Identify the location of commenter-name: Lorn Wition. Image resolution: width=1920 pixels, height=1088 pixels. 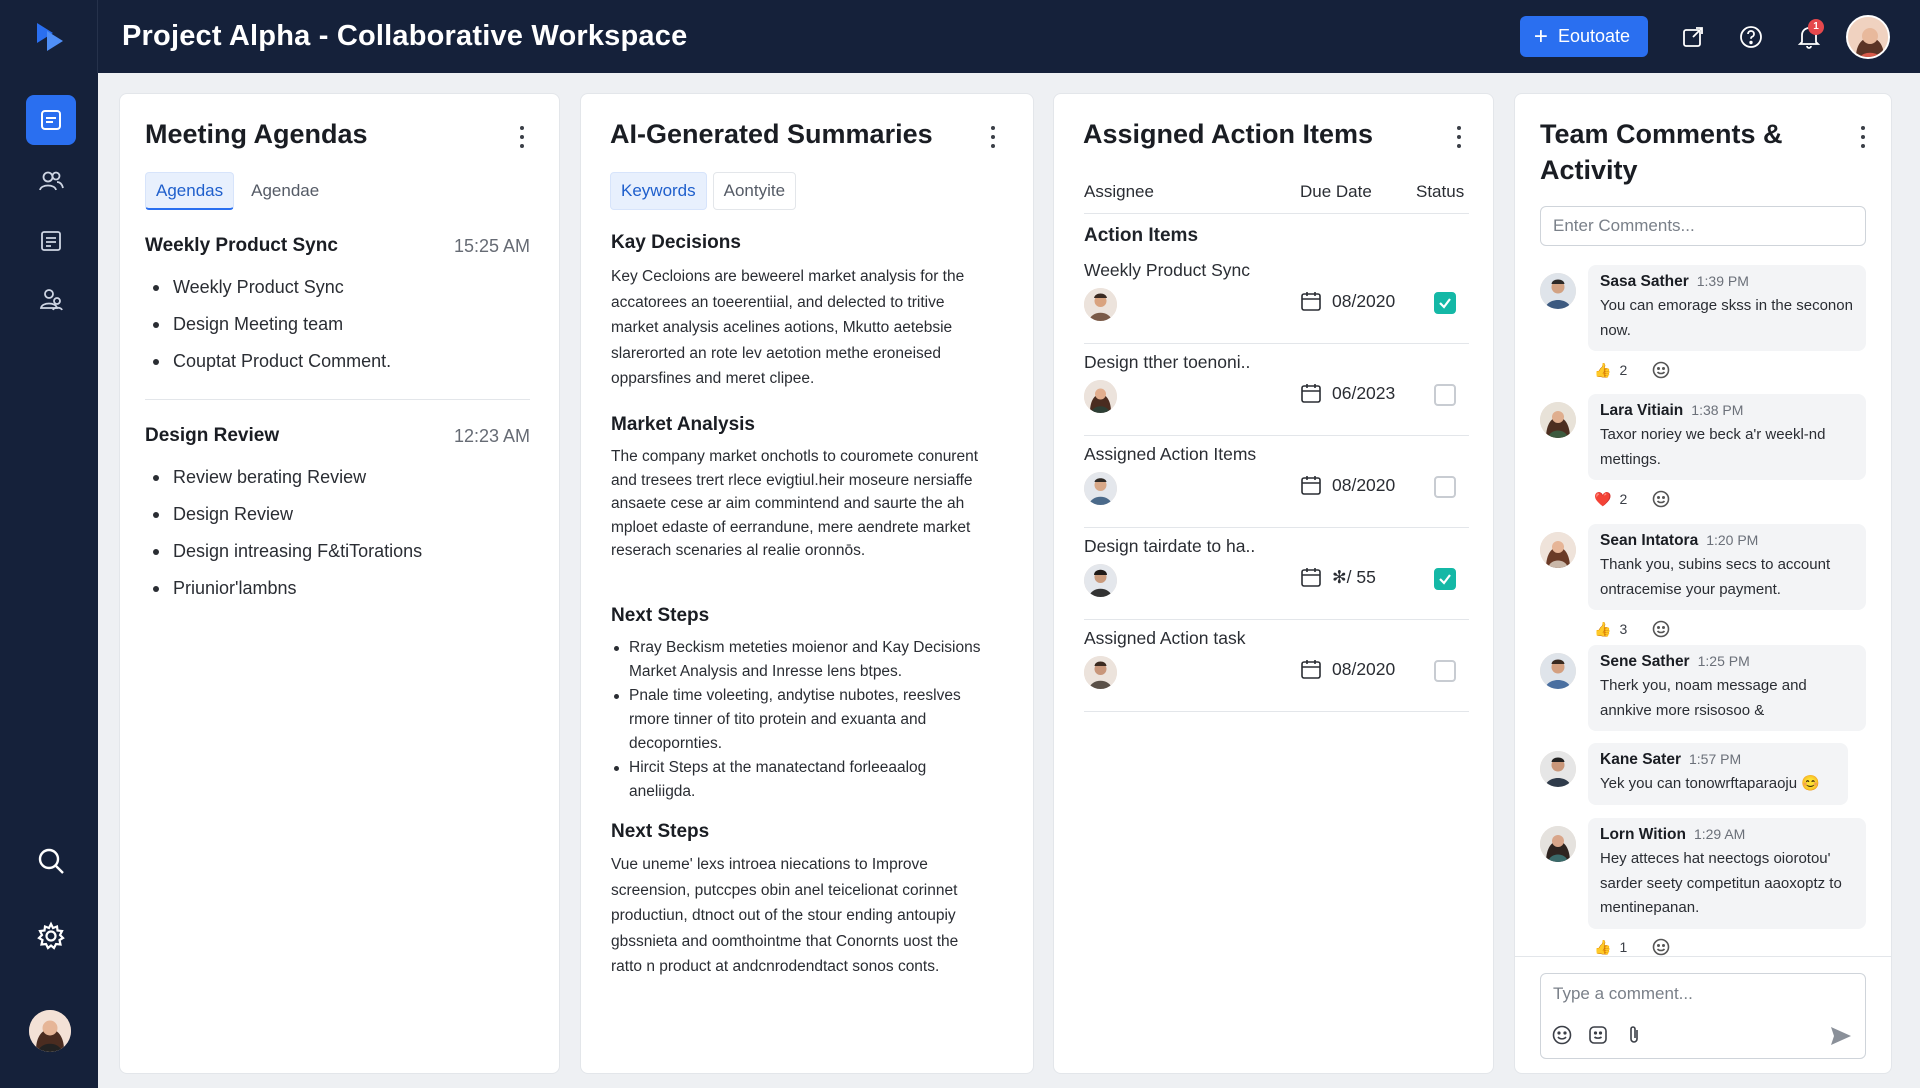
(1643, 834).